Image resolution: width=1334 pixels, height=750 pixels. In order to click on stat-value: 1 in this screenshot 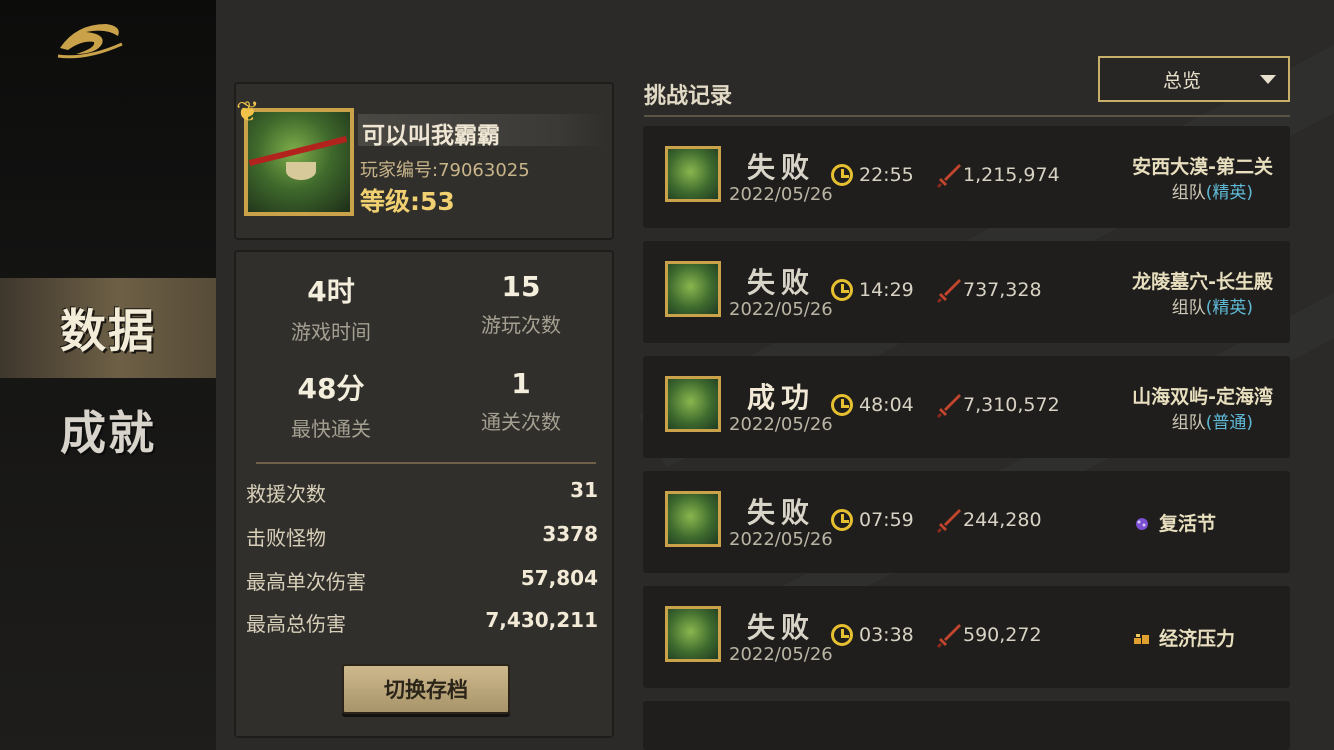, I will do `click(521, 383)`.